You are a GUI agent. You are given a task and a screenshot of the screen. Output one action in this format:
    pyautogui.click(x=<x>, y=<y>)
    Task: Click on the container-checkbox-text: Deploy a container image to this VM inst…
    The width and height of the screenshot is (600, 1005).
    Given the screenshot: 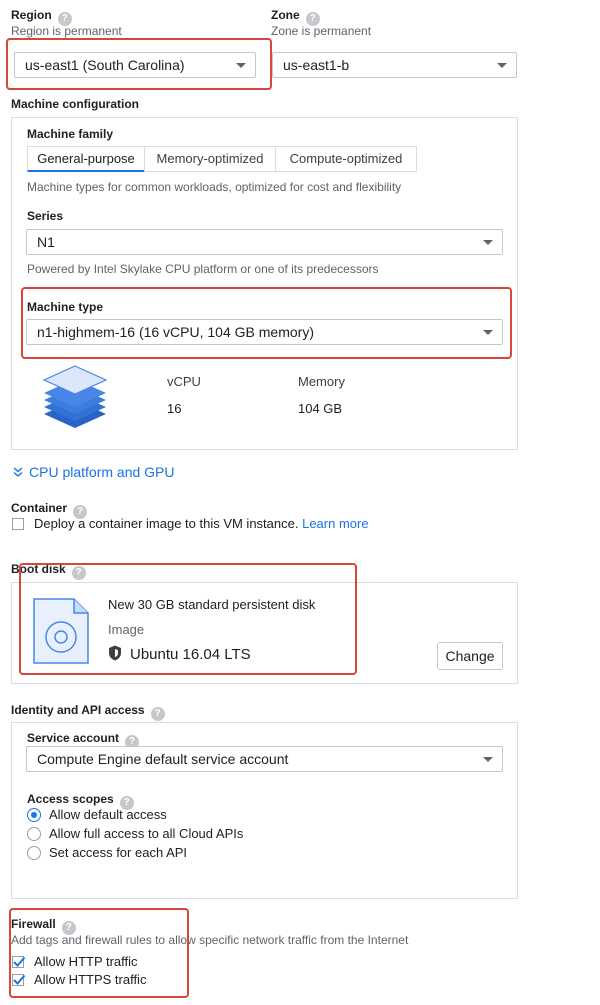 What is the action you would take?
    pyautogui.click(x=201, y=523)
    